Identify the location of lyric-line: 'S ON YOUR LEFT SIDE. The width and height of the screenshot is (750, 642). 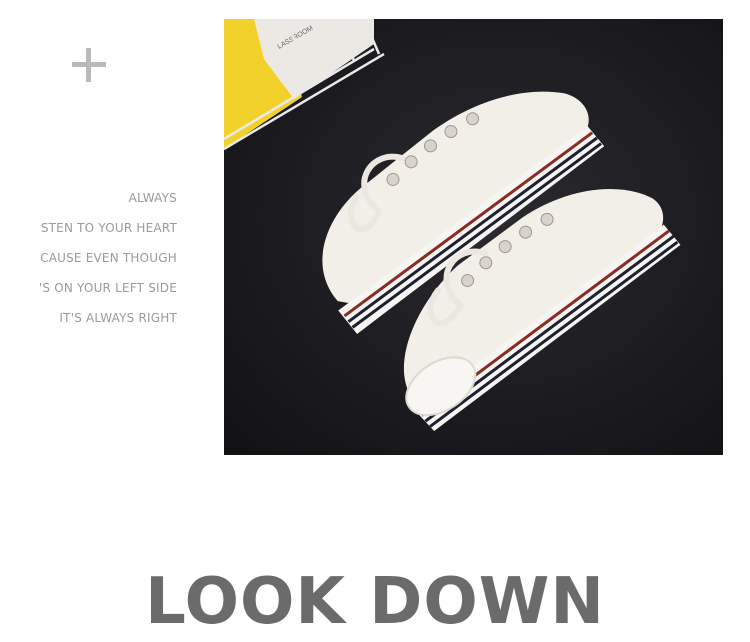
(107, 288).